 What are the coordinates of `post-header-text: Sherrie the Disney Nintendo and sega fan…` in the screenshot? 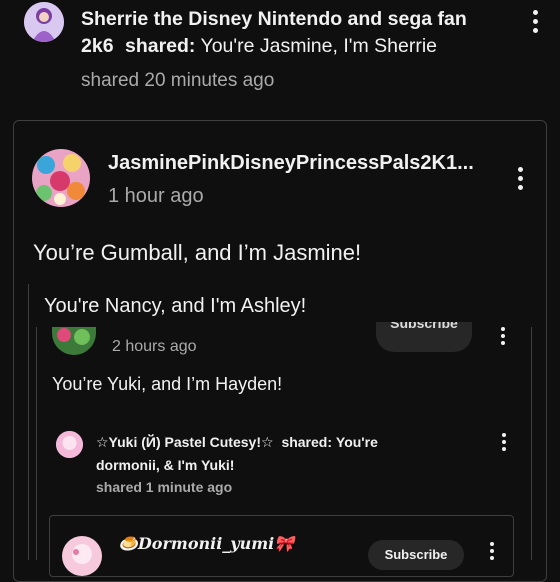 It's located at (291, 33).